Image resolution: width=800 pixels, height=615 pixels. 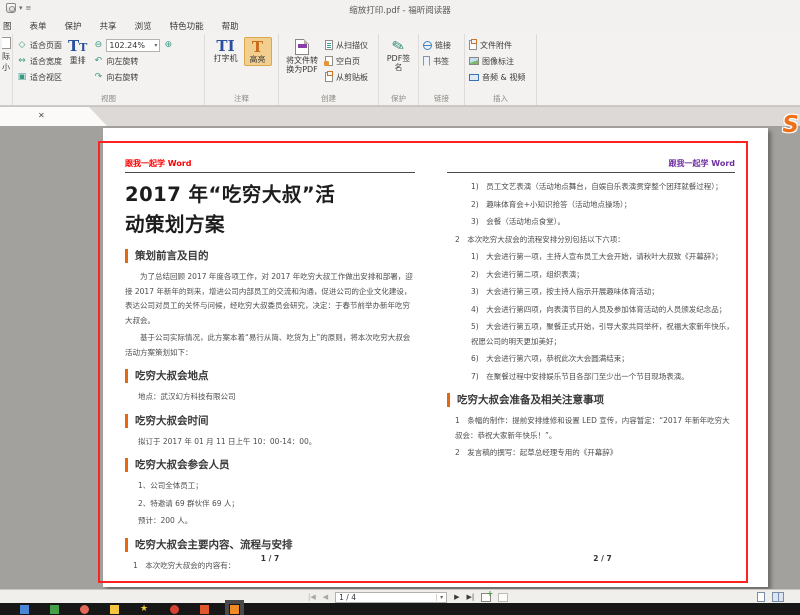 What do you see at coordinates (439, 597) in the screenshot?
I see `page-dropdown-icon: ▾` at bounding box center [439, 597].